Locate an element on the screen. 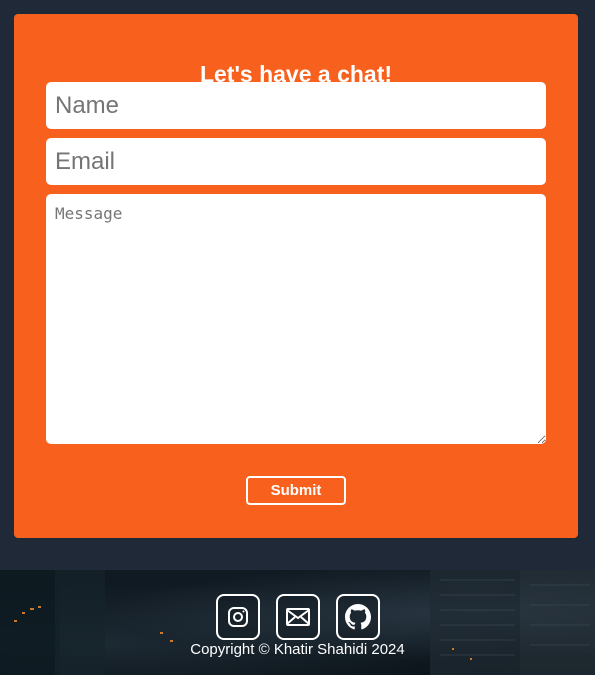  github-link is located at coordinates (357, 617).